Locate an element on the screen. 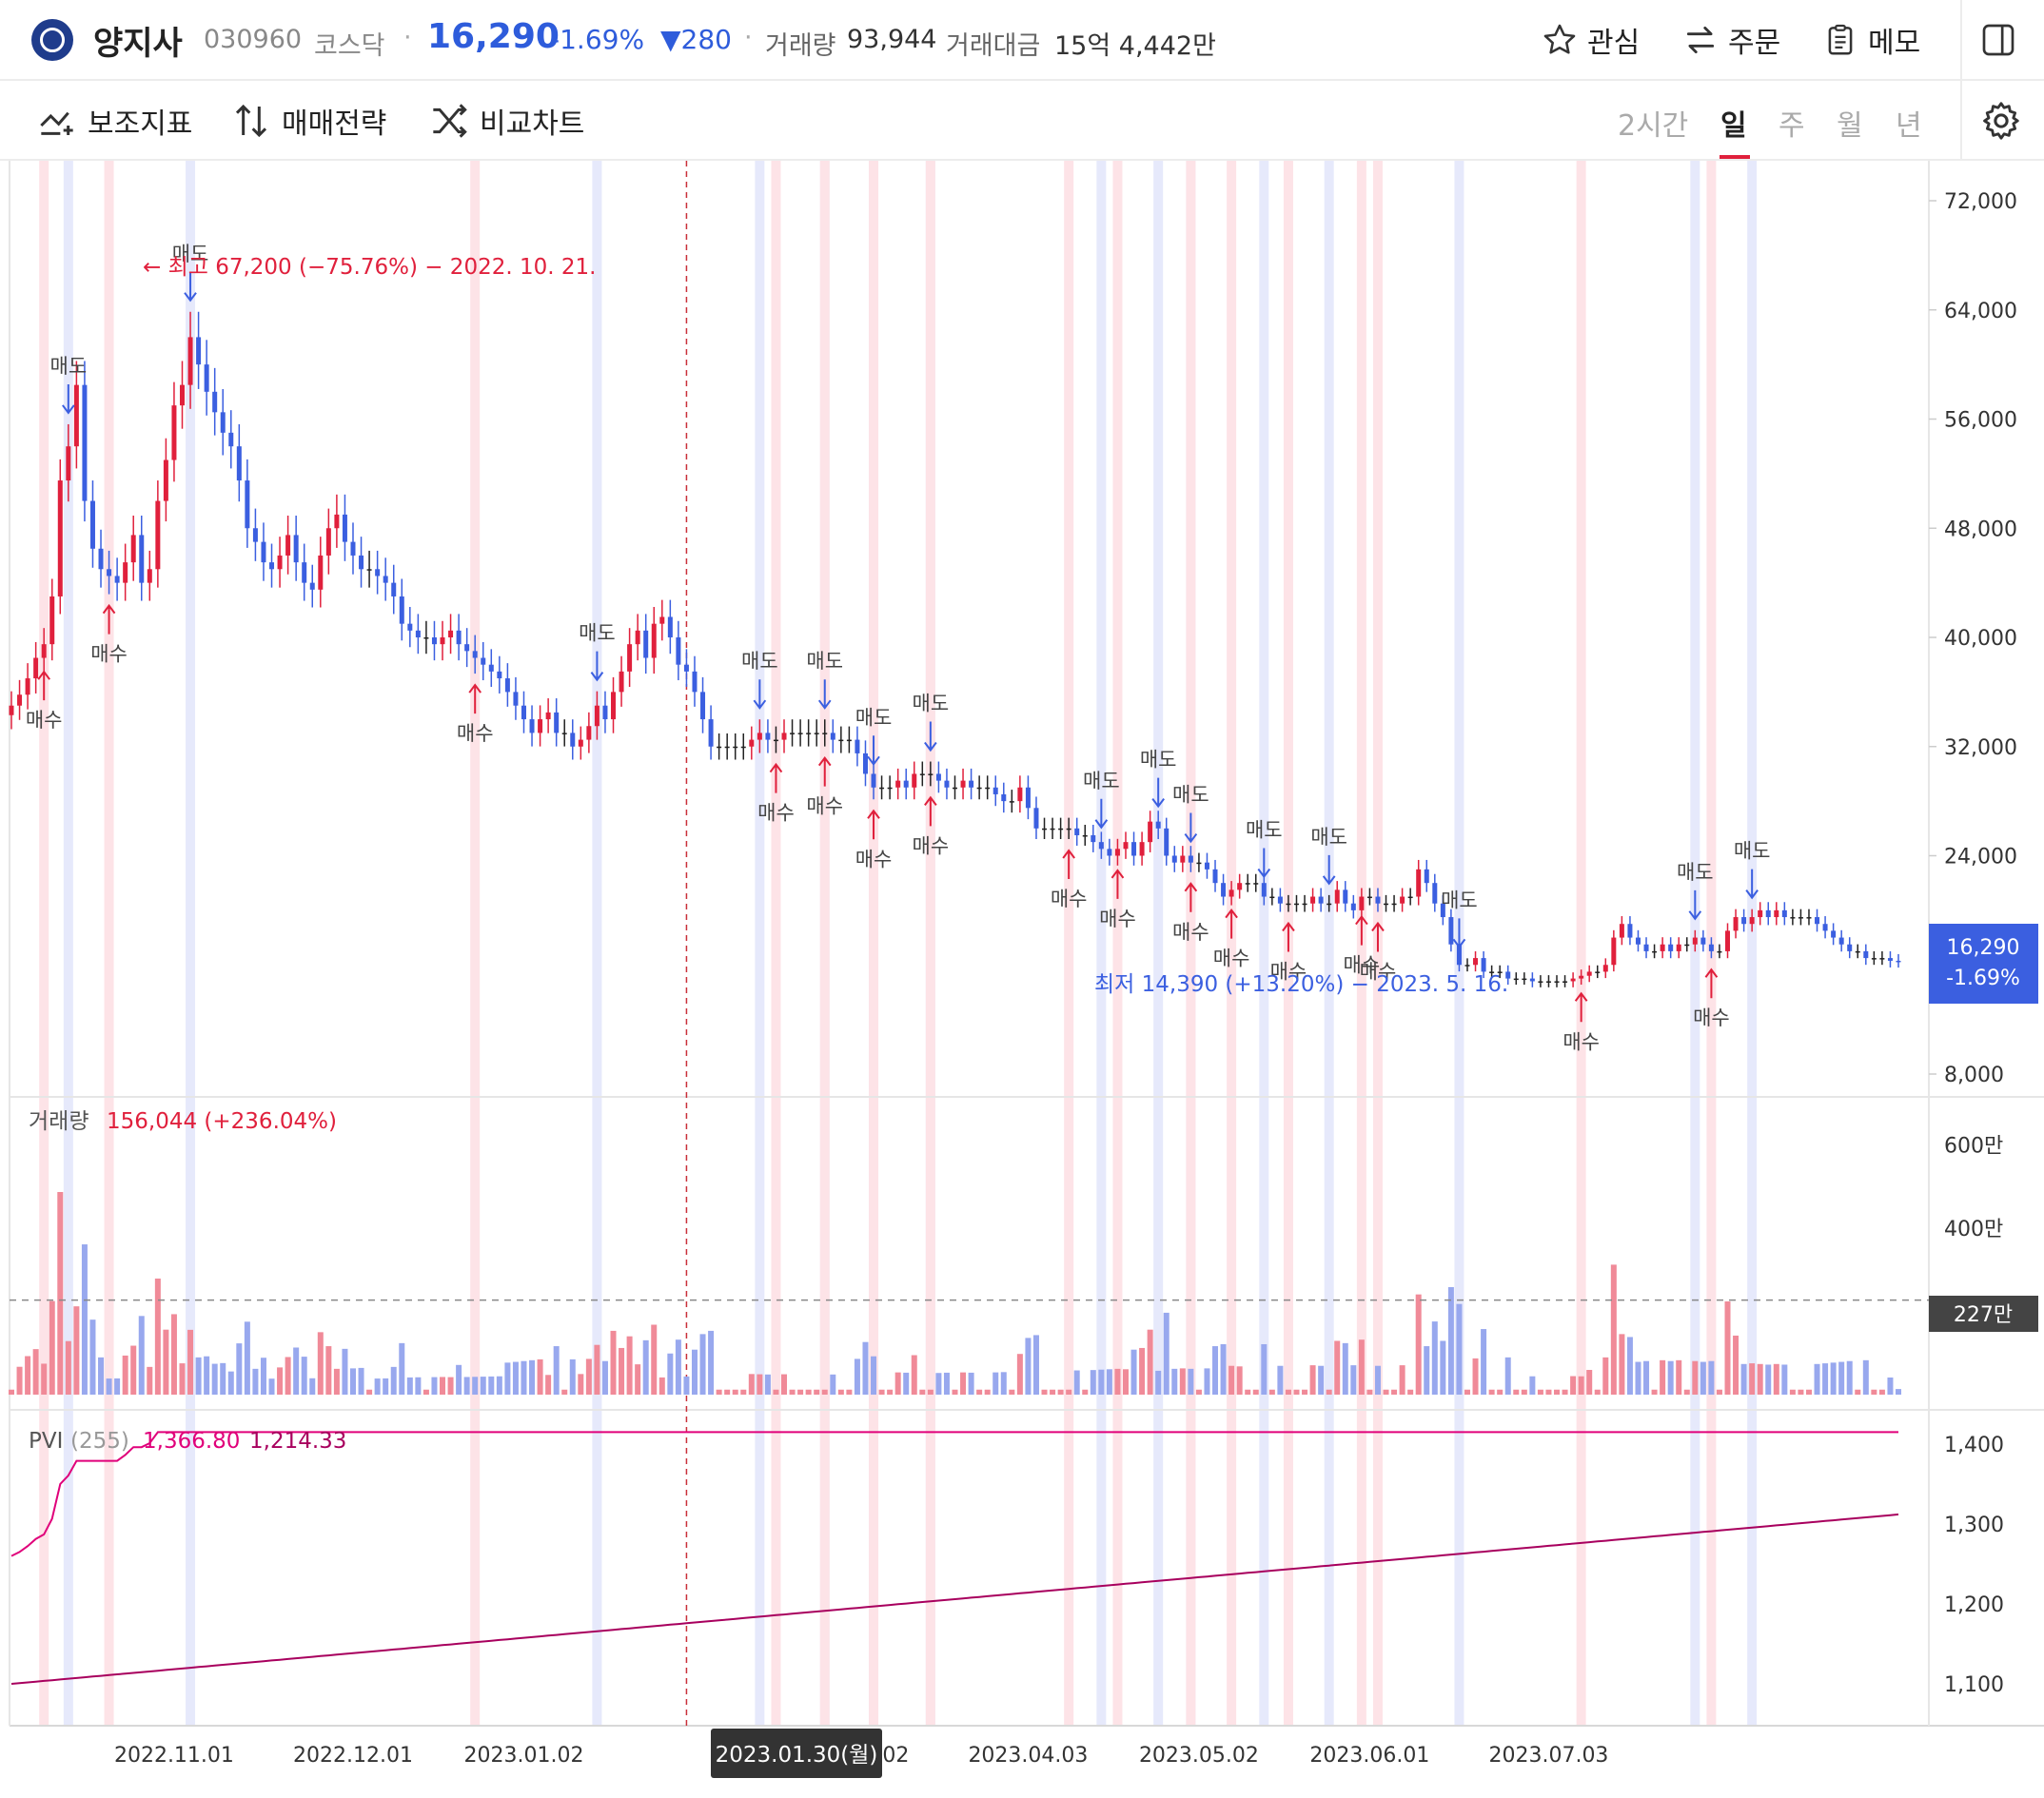 The height and width of the screenshot is (1798, 2044). period-week: 주 is located at coordinates (1792, 123).